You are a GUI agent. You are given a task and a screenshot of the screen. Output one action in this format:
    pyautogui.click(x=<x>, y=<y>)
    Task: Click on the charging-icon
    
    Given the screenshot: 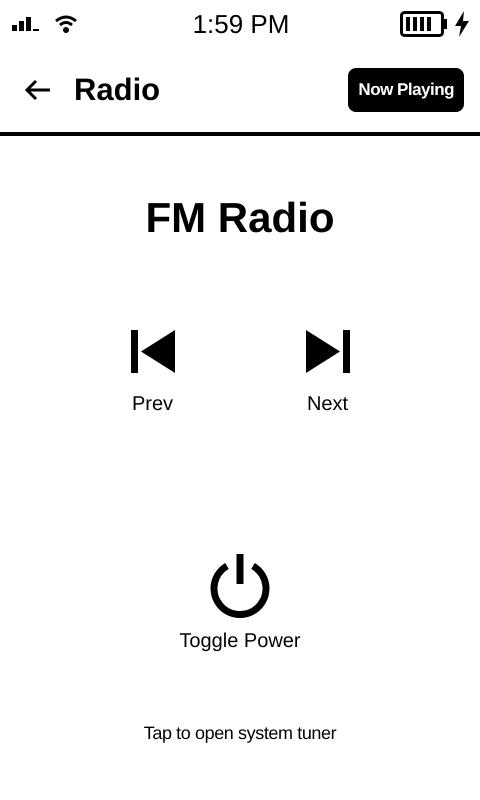 What is the action you would take?
    pyautogui.click(x=462, y=24)
    